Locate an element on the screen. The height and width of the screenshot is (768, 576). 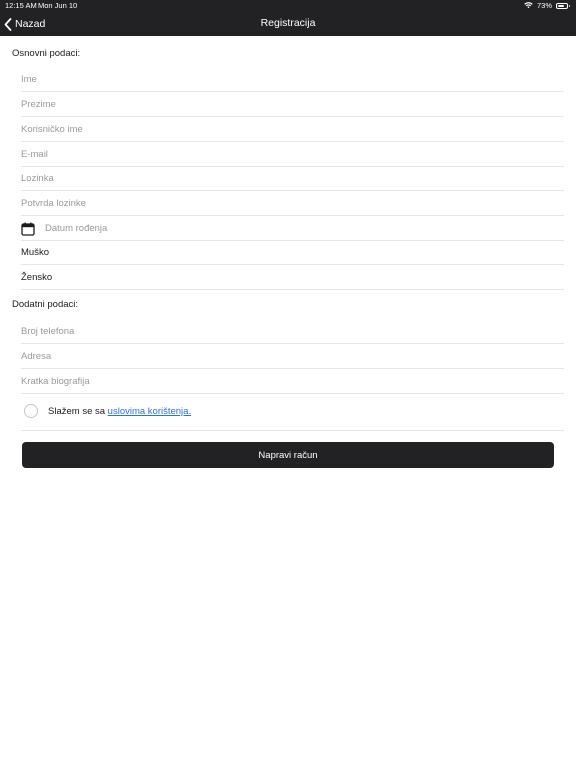
battery-level-fill is located at coordinates (561, 5).